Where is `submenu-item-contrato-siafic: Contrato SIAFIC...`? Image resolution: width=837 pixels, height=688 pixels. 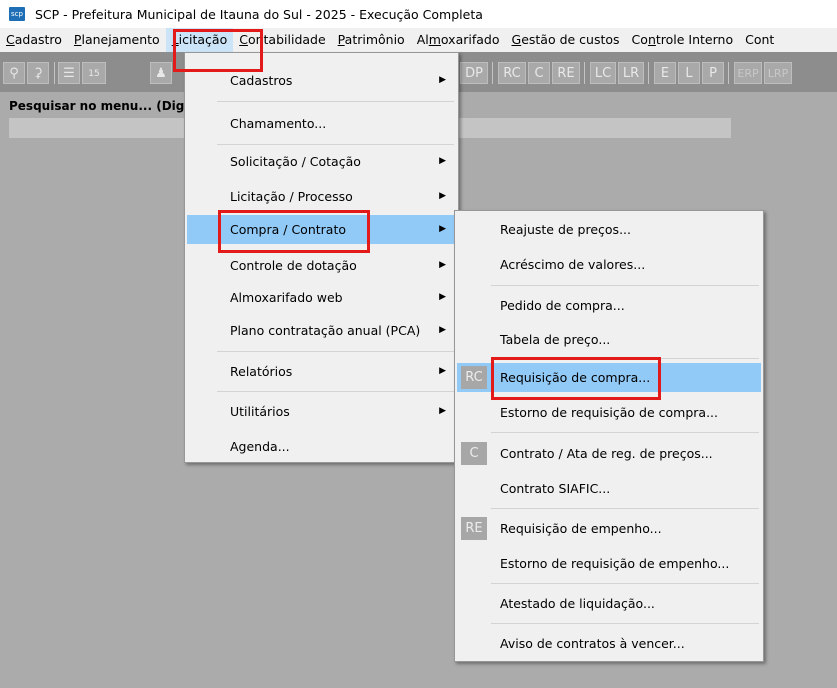
submenu-item-contrato-siafic: Contrato SIAFIC... is located at coordinates (609, 488).